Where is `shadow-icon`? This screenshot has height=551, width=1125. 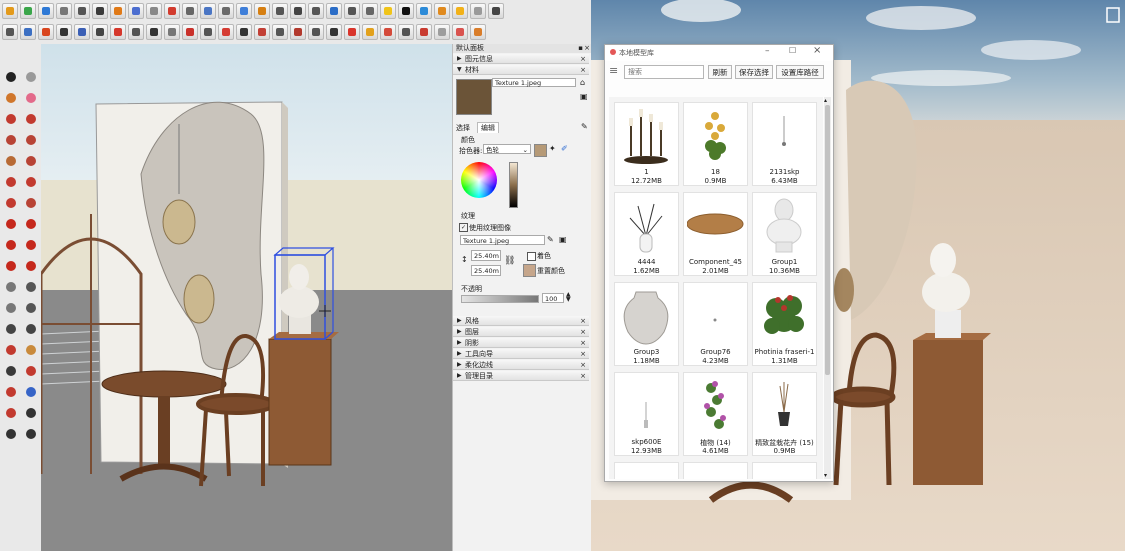 shadow-icon is located at coordinates (406, 11).